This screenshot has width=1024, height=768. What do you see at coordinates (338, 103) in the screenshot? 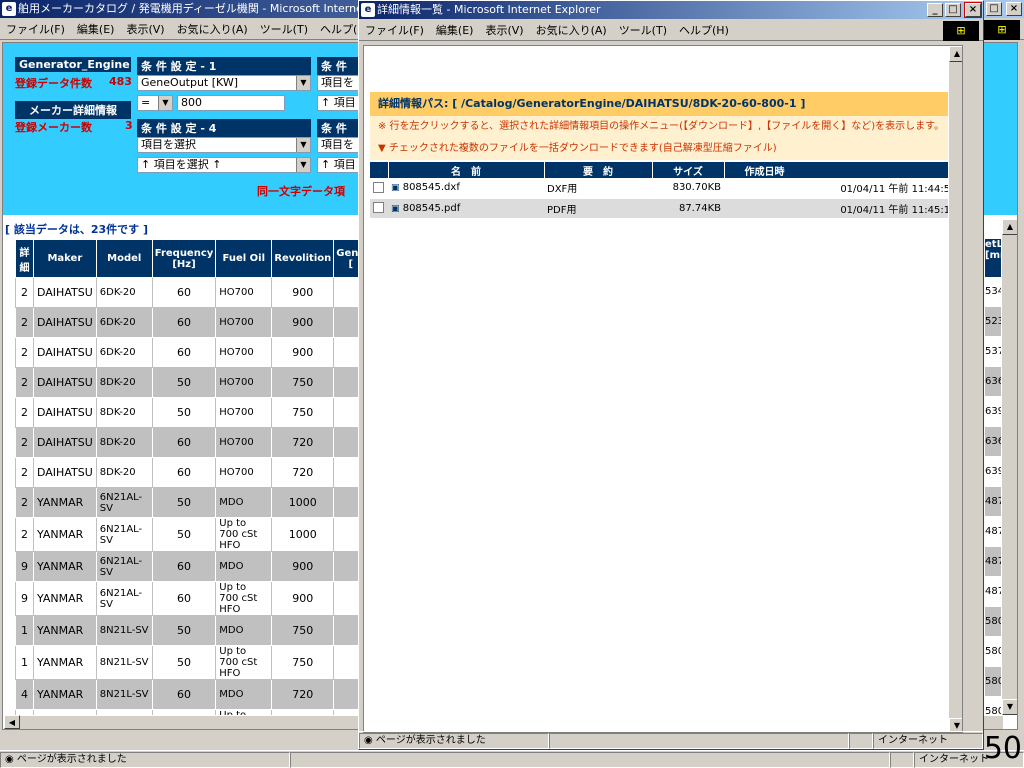
I see `cond2-sort-select: ↑ 項目` at bounding box center [338, 103].